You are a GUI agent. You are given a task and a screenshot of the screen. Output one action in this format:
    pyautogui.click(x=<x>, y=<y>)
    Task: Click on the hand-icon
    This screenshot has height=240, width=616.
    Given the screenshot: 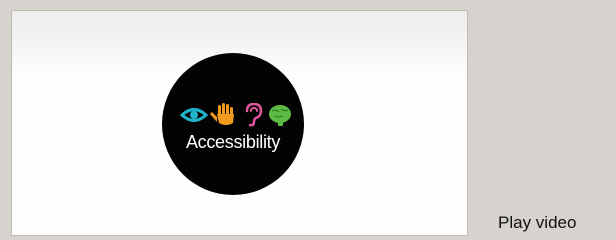 What is the action you would take?
    pyautogui.click(x=222, y=114)
    